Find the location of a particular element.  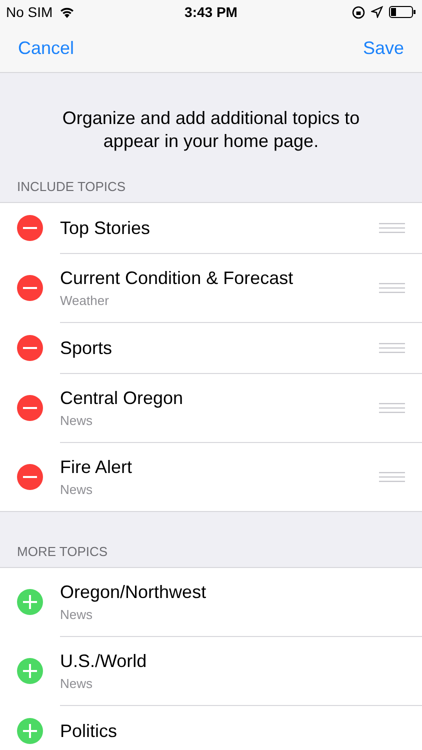

intro-text: Organize and add additional topics to appear in your home page. is located at coordinates (211, 130).